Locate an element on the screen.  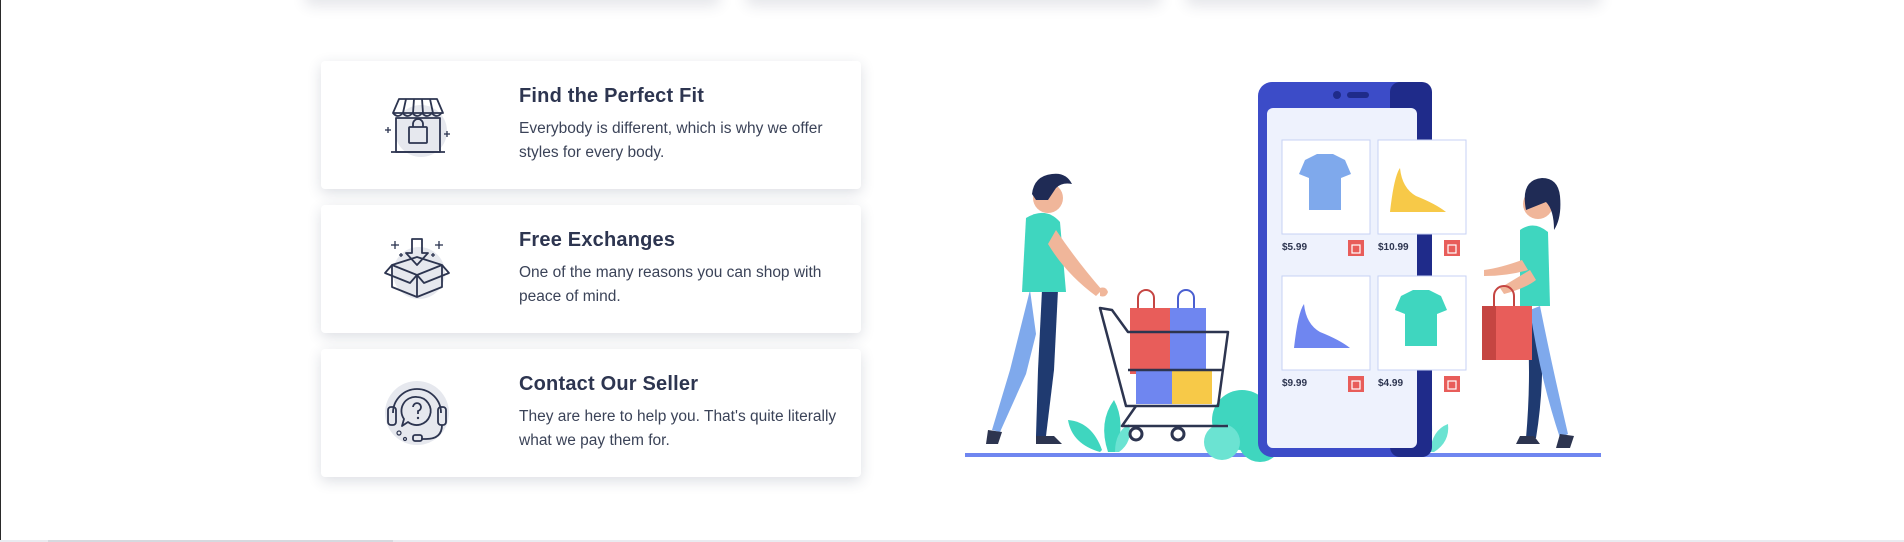
price-label: $4.99 is located at coordinates (1390, 383).